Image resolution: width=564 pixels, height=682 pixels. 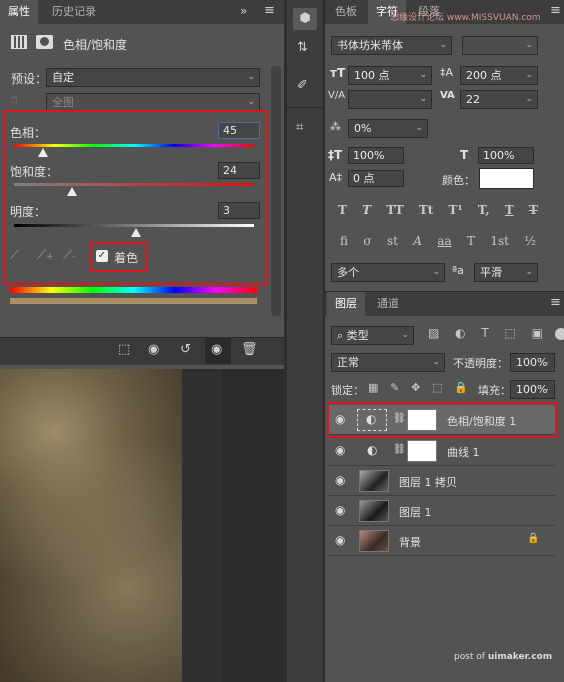 I want to click on filter-toggle, so click(x=559, y=334).